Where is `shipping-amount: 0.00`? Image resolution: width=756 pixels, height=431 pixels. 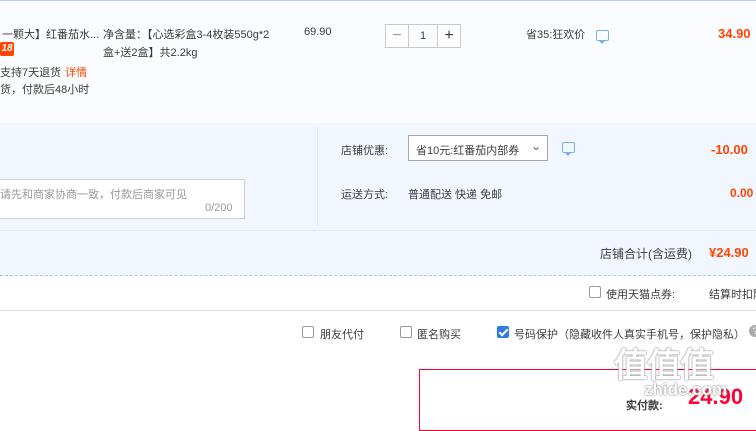
shipping-amount: 0.00 is located at coordinates (742, 193).